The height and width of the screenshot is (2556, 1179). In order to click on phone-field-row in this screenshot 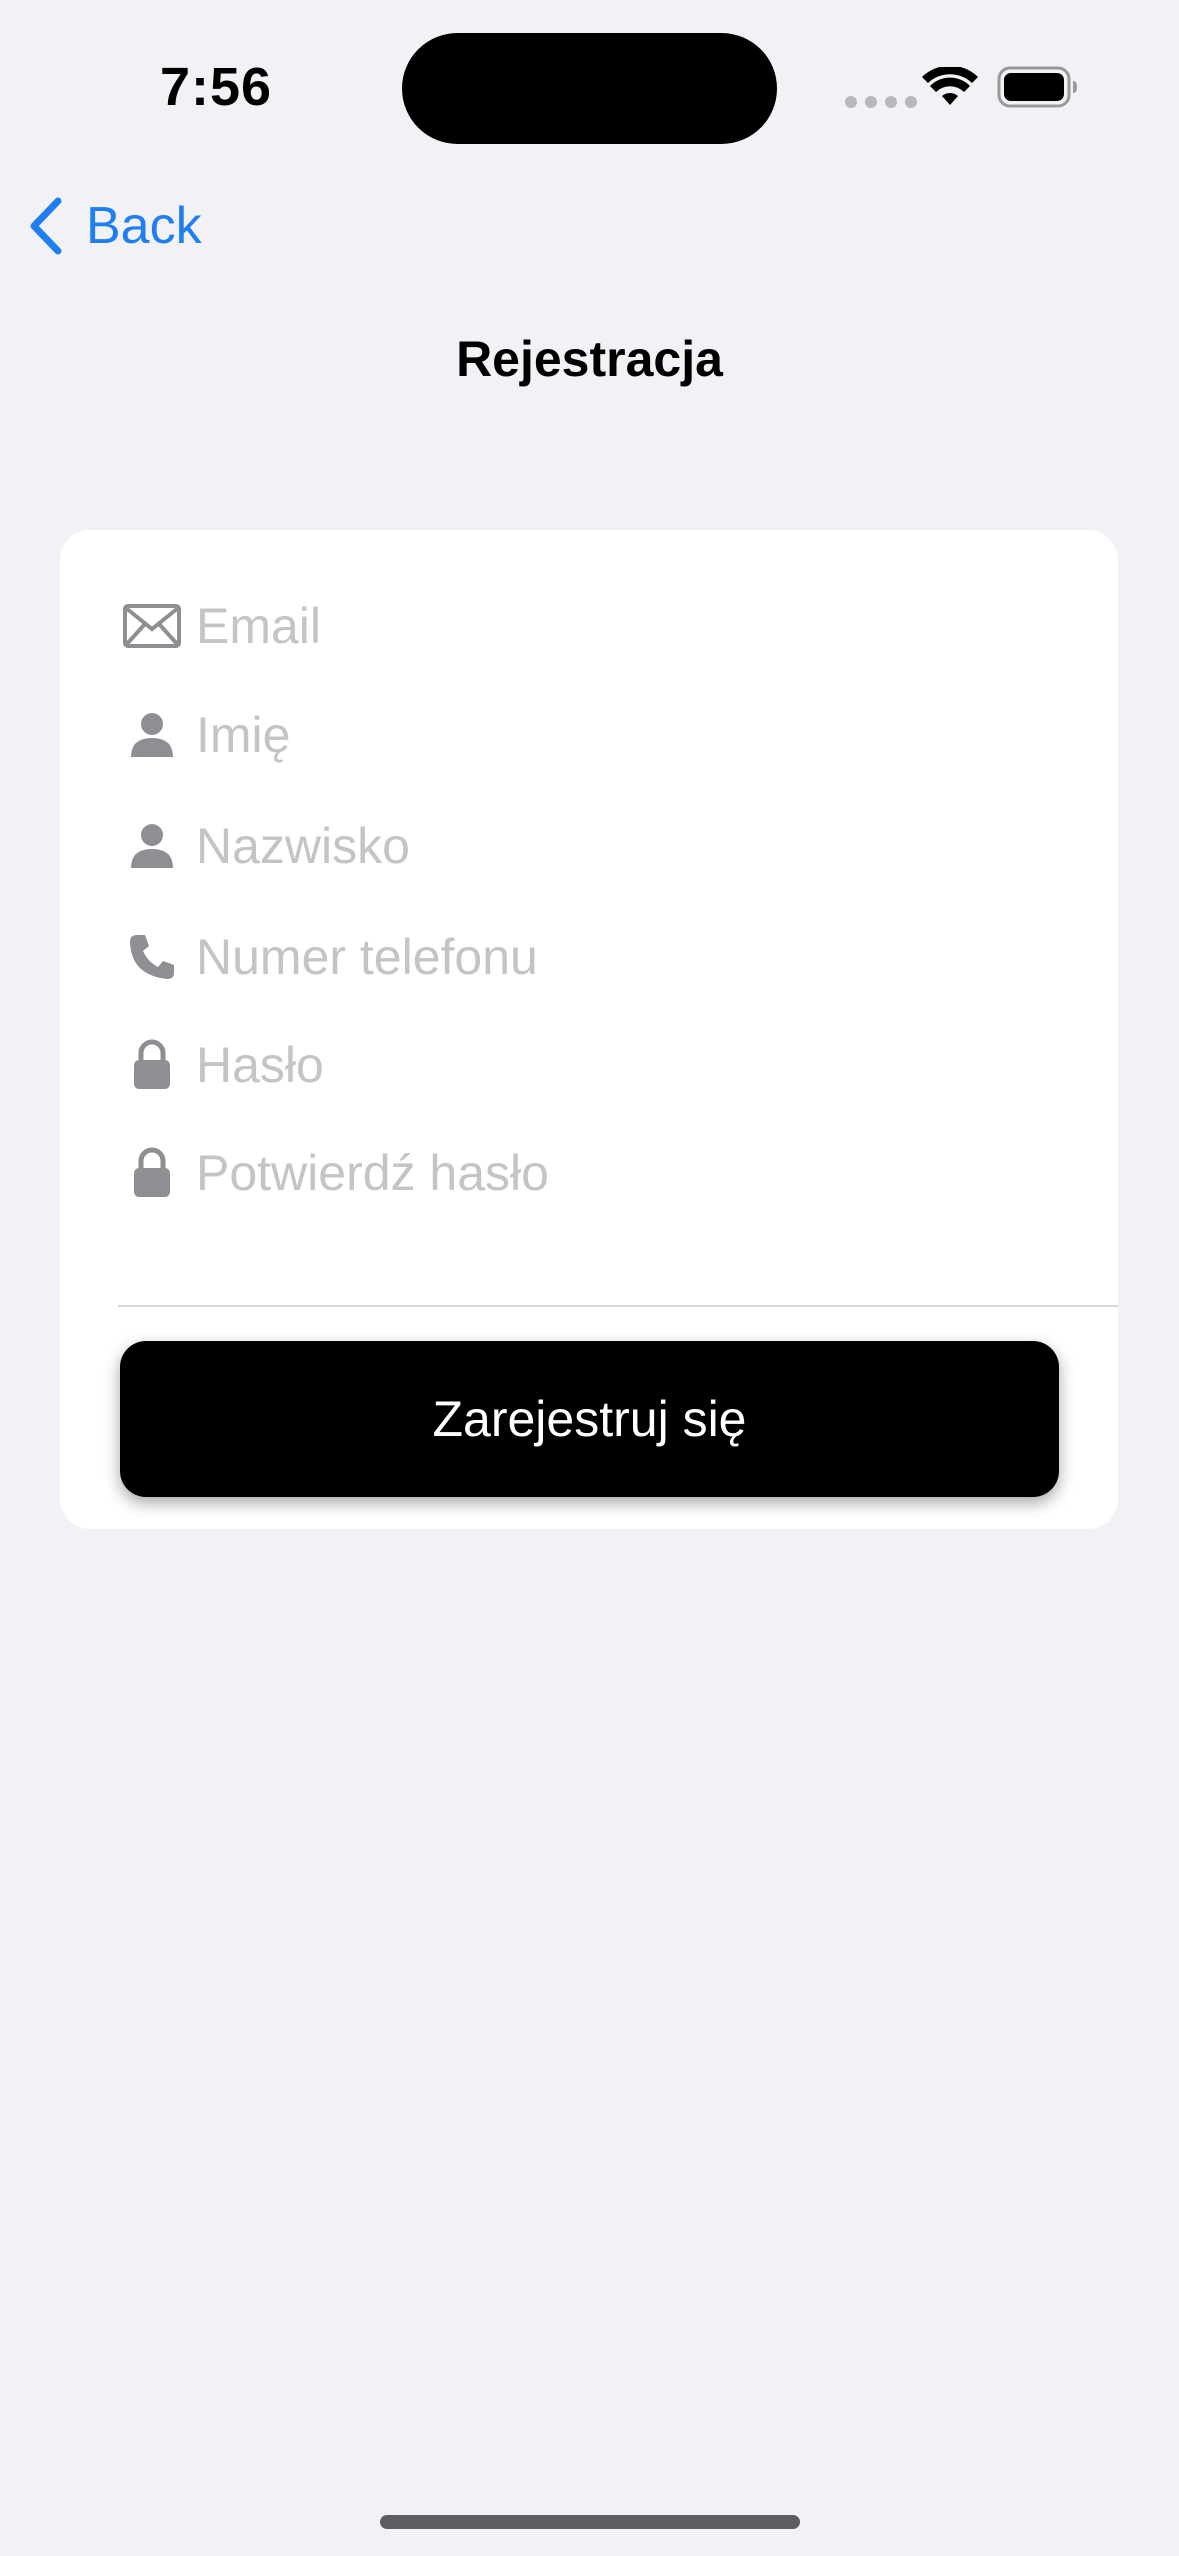, I will do `click(600, 957)`.